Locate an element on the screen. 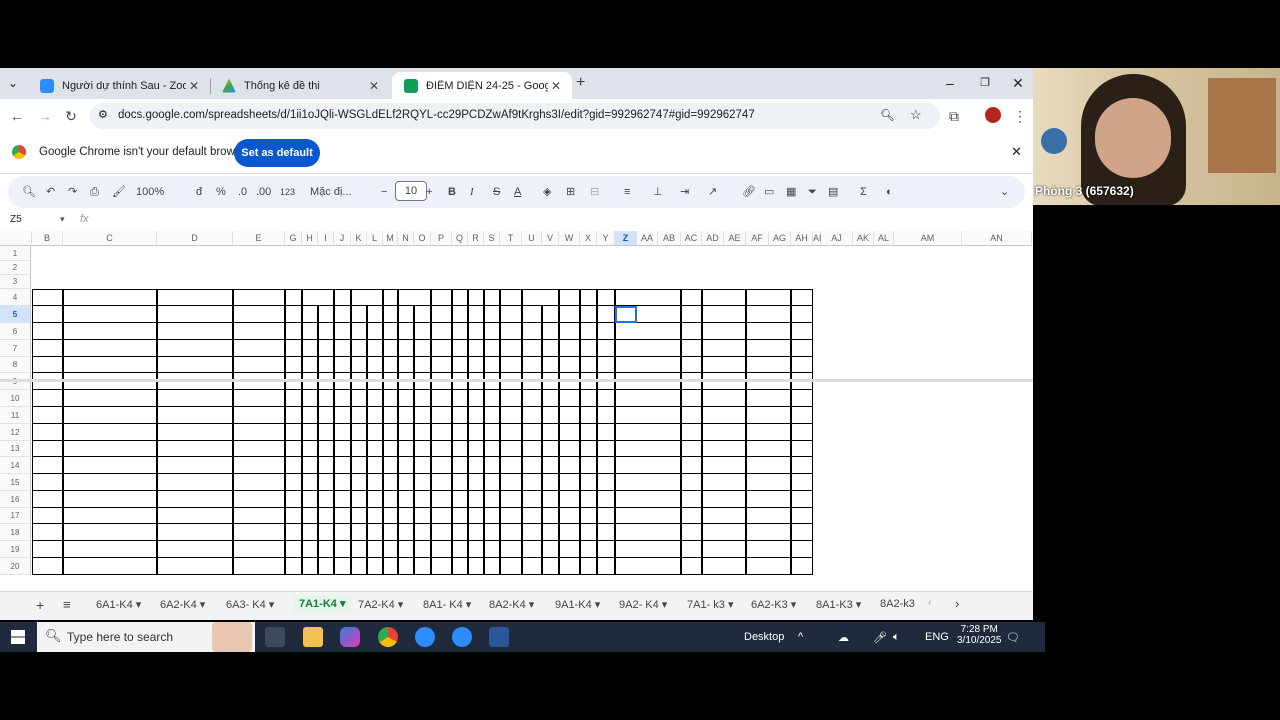 This screenshot has width=1280, height=720. collapse-toolbar-icon: ⌄ is located at coordinates (1004, 192).